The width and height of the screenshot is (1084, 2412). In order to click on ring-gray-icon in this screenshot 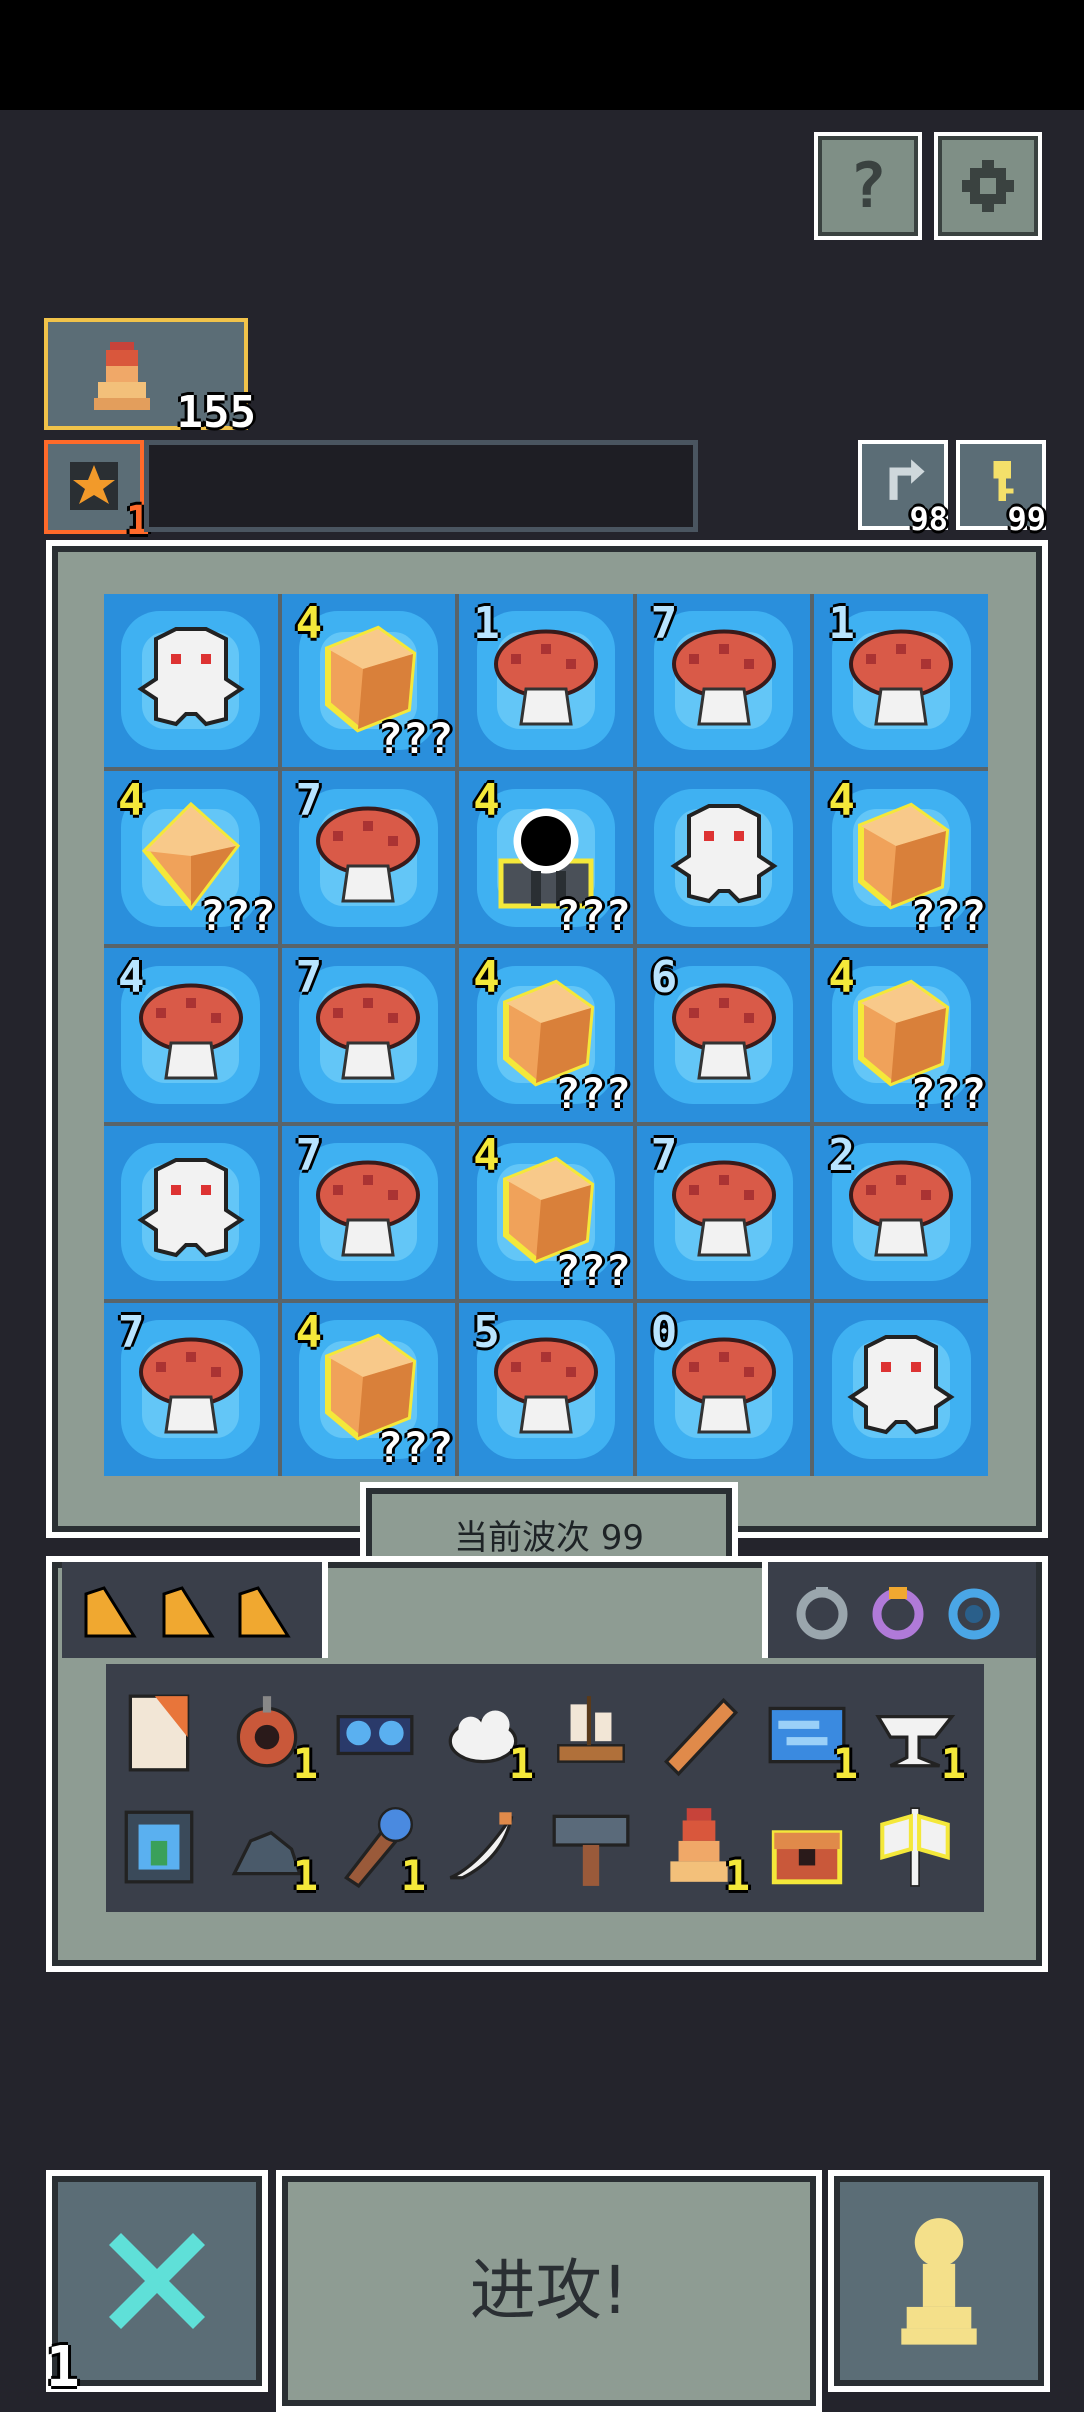, I will do `click(822, 1613)`.